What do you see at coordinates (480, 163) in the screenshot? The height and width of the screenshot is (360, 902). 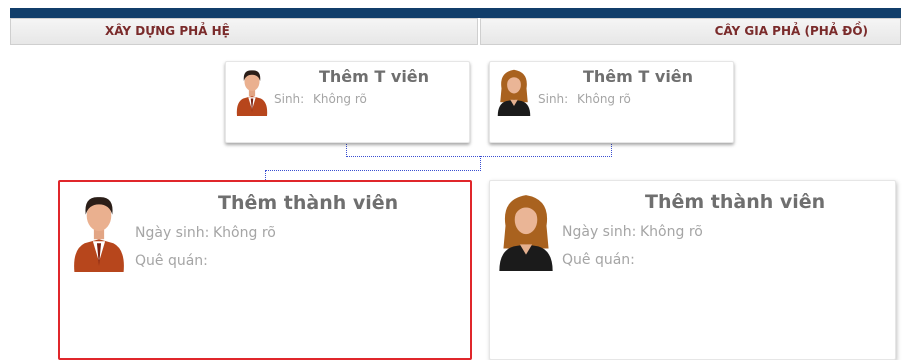 I see `connector-center-down` at bounding box center [480, 163].